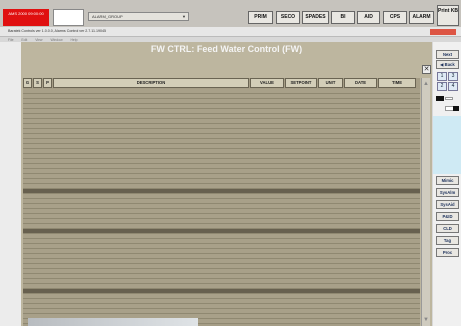 The width and height of the screenshot is (461, 326). What do you see at coordinates (26, 17) in the screenshot?
I see `alarm-indicator: AMS 2000 09:00:00` at bounding box center [26, 17].